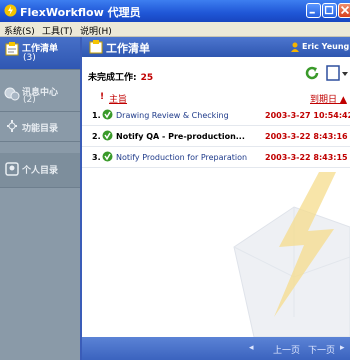 This screenshot has height=360, width=350. What do you see at coordinates (40, 53) in the screenshot?
I see `sidebar-item-worklist: 工作清单 (3)` at bounding box center [40, 53].